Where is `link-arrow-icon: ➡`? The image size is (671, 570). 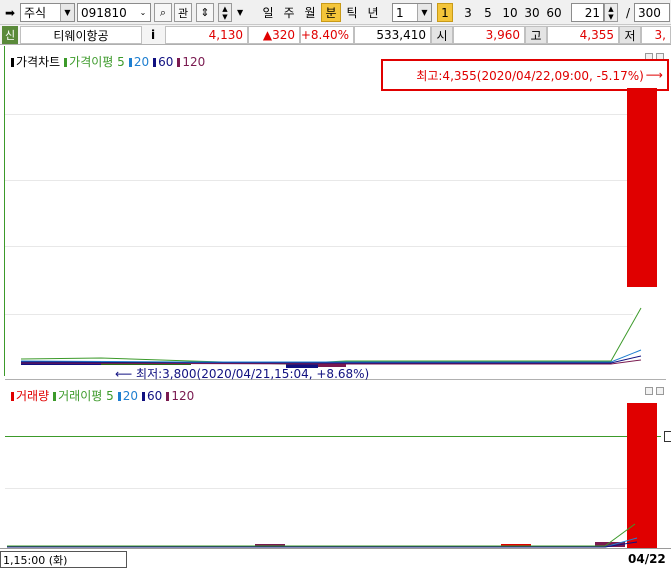
link-arrow-icon: ➡ is located at coordinates (10, 12).